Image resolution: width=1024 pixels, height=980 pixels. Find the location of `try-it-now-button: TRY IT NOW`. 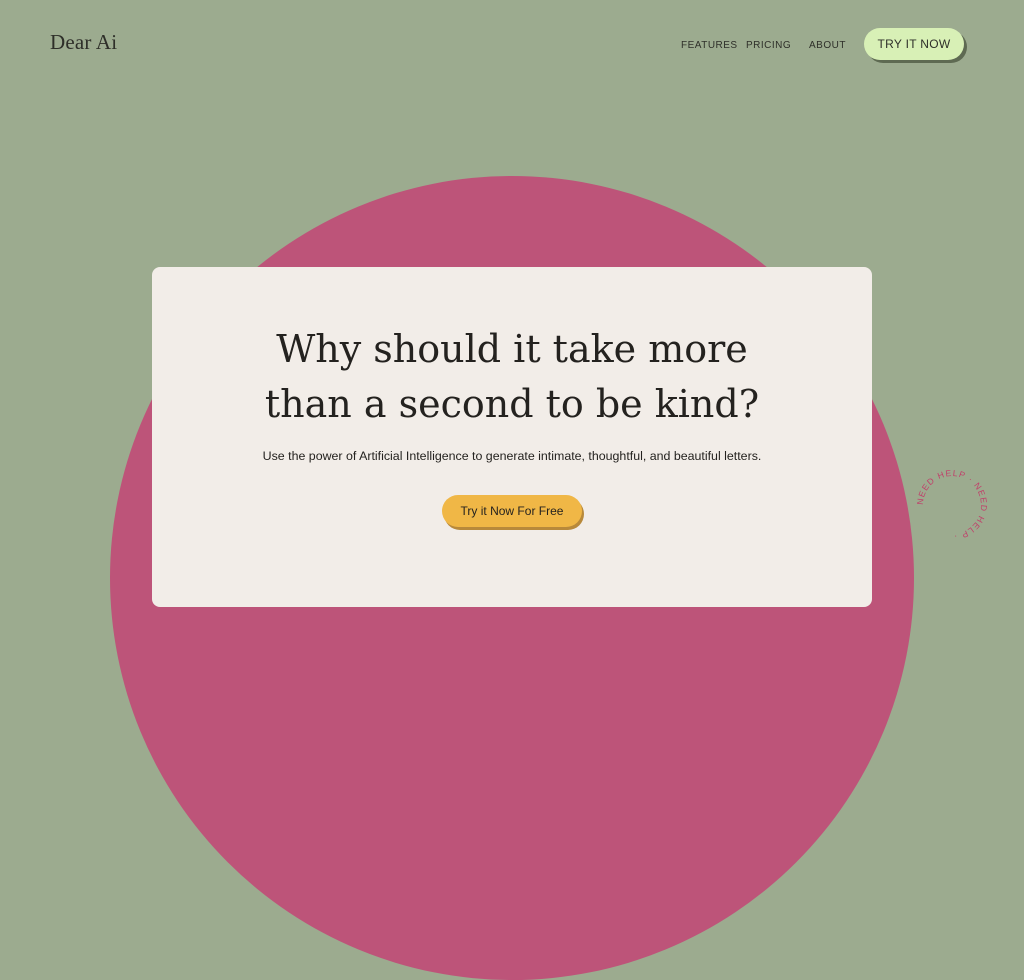

try-it-now-button: TRY IT NOW is located at coordinates (914, 44).